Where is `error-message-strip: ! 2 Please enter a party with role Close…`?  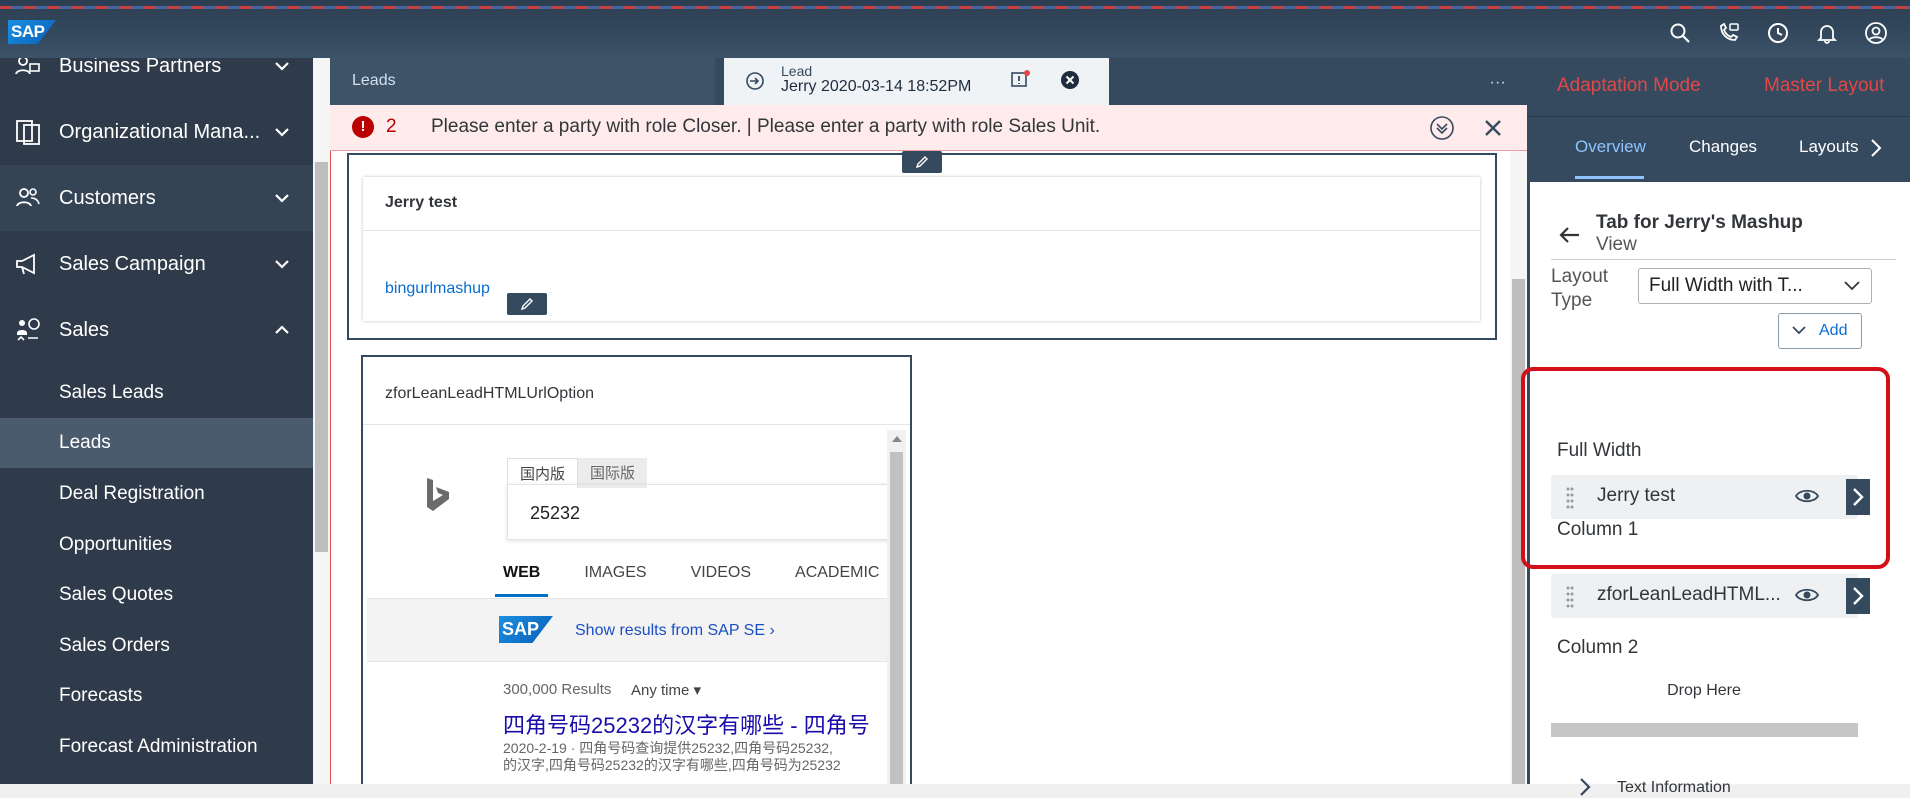 error-message-strip: ! 2 Please enter a party with role Close… is located at coordinates (928, 128).